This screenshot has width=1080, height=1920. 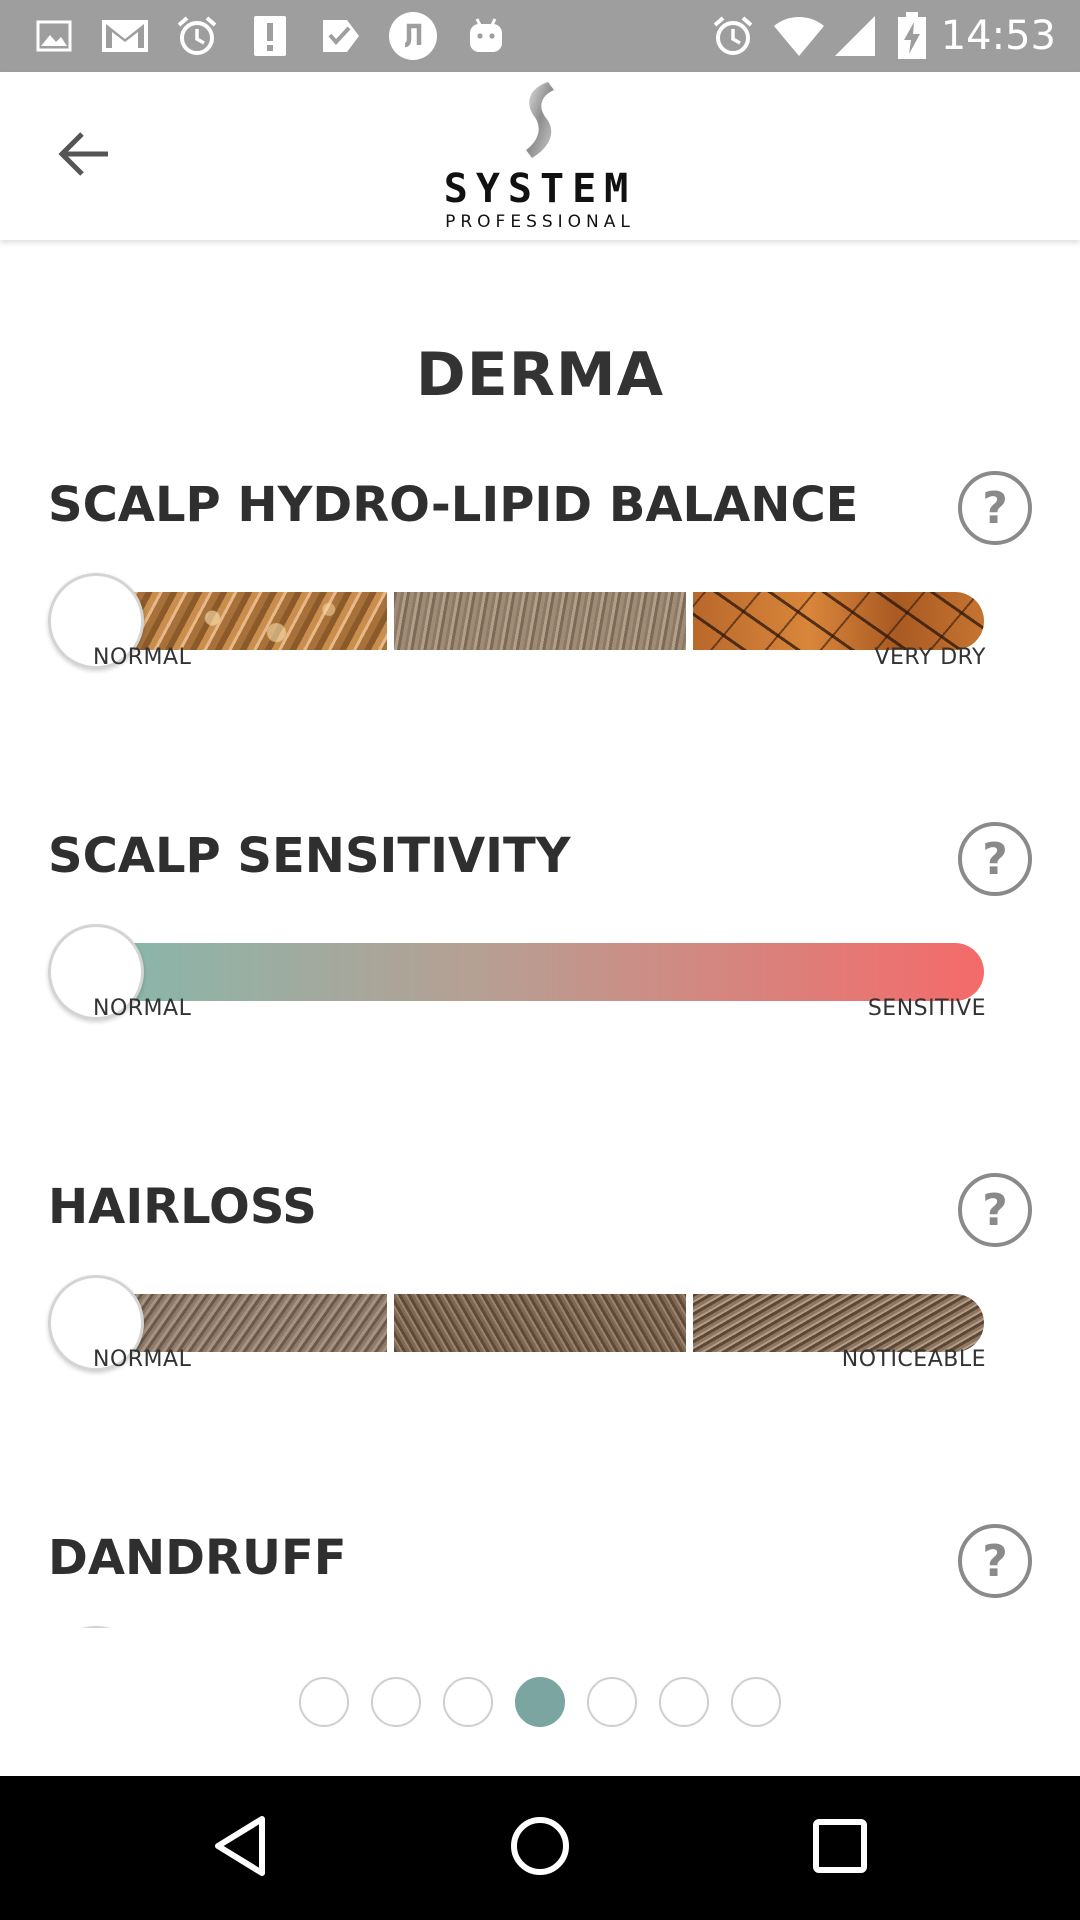 What do you see at coordinates (912, 35) in the screenshot?
I see `battery-charging-icon` at bounding box center [912, 35].